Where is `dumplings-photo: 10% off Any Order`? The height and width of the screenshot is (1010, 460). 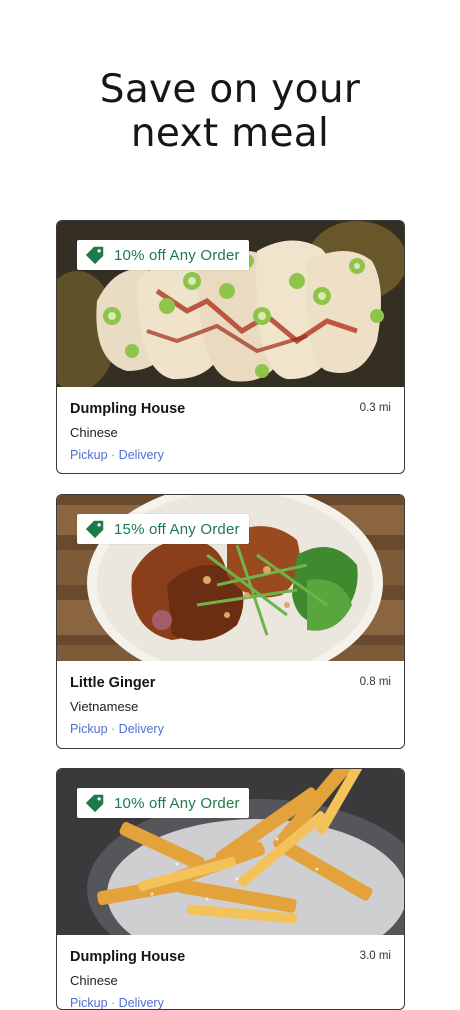
dumplings-photo: 10% off Any Order is located at coordinates (230, 304).